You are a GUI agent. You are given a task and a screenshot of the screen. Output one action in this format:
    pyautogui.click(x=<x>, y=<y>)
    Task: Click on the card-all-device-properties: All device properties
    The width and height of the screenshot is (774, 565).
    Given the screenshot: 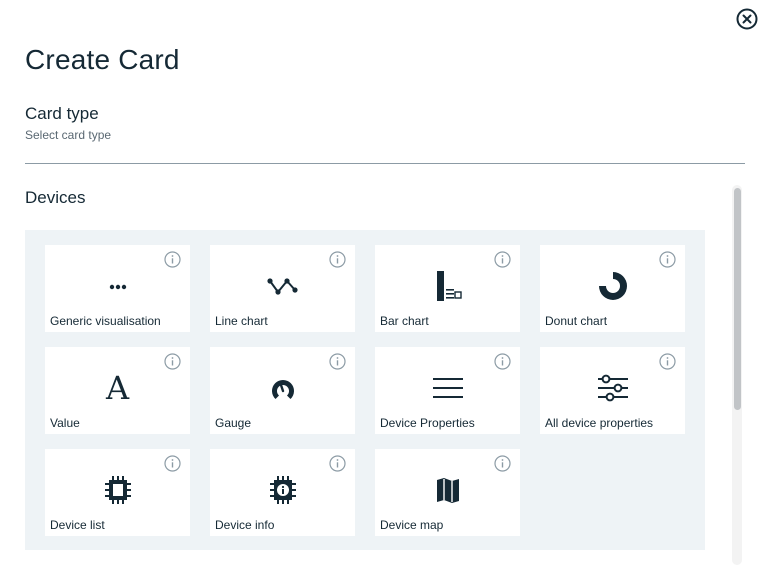 What is the action you would take?
    pyautogui.click(x=612, y=390)
    